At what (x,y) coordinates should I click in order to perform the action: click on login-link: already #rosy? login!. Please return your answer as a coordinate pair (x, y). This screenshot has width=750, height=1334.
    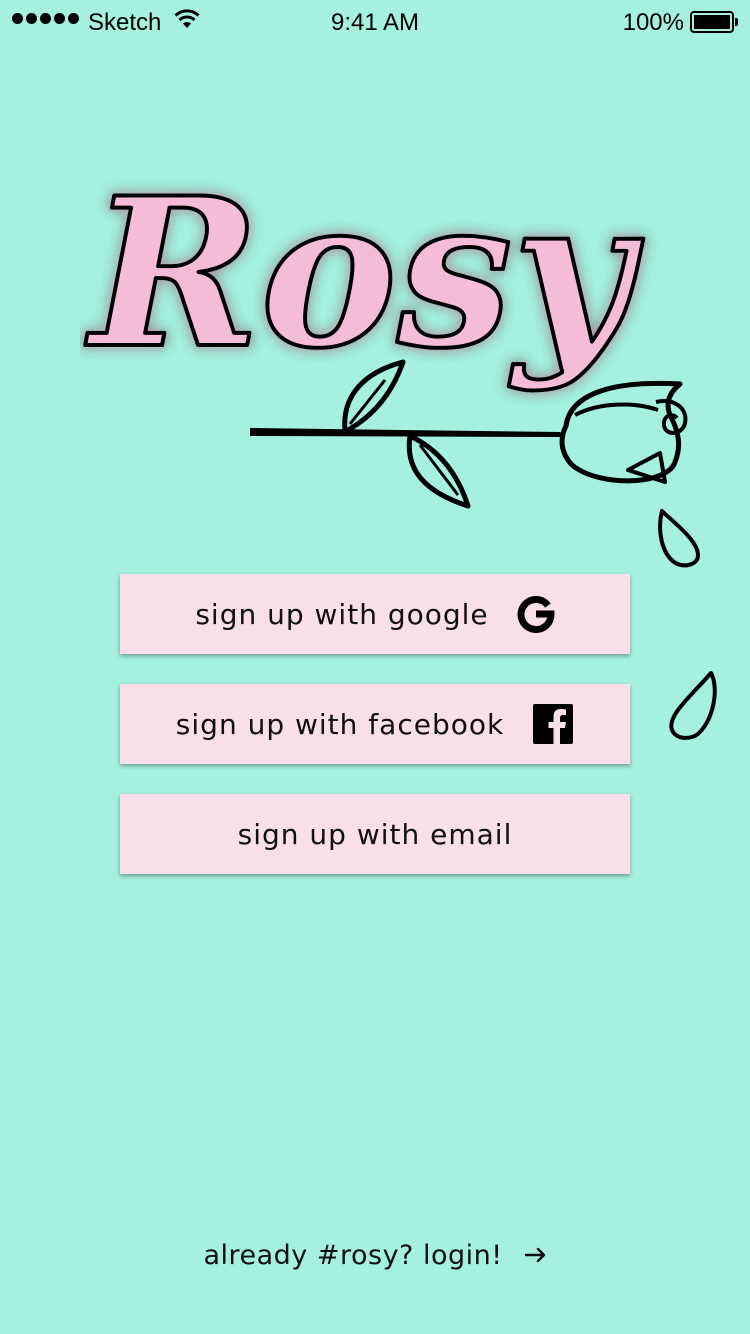
    Looking at the image, I should click on (375, 1255).